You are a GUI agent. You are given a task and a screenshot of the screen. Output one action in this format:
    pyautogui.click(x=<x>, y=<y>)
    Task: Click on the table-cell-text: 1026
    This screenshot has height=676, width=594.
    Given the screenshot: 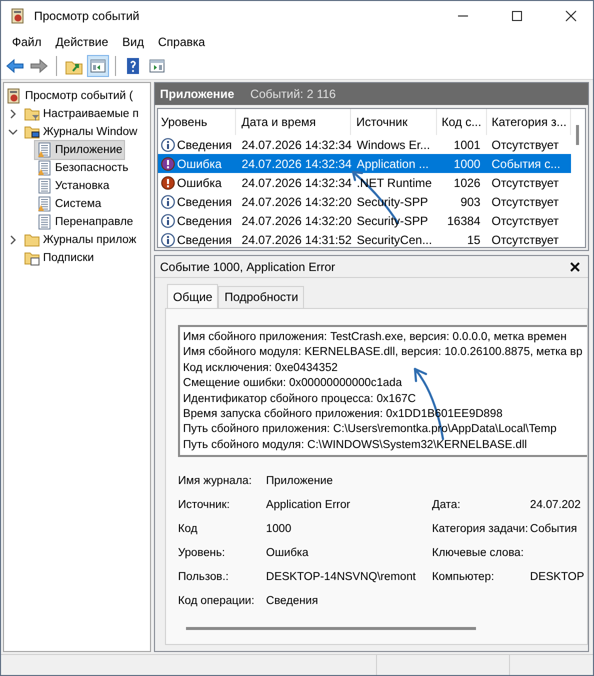 What is the action you would take?
    pyautogui.click(x=467, y=183)
    